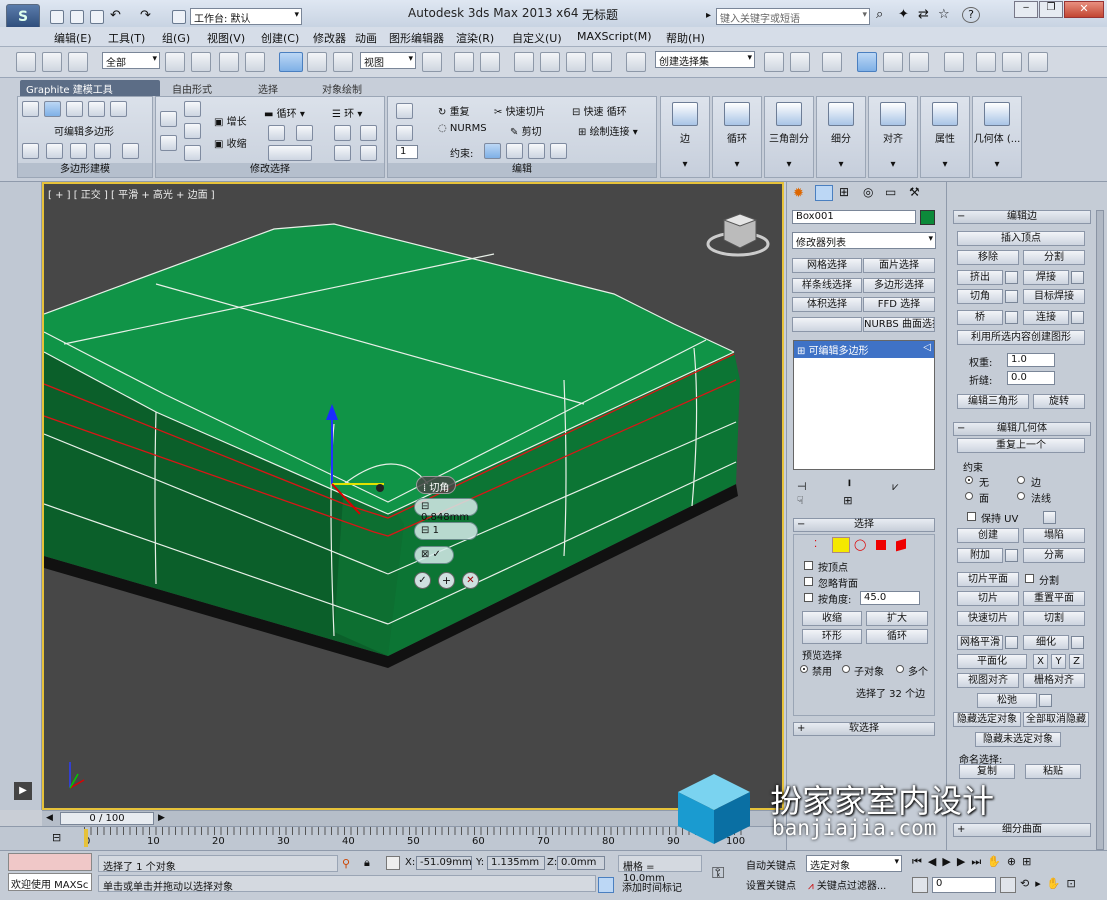  Describe the element at coordinates (73, 38) in the screenshot. I see `menu-item: 编辑(E)` at that location.